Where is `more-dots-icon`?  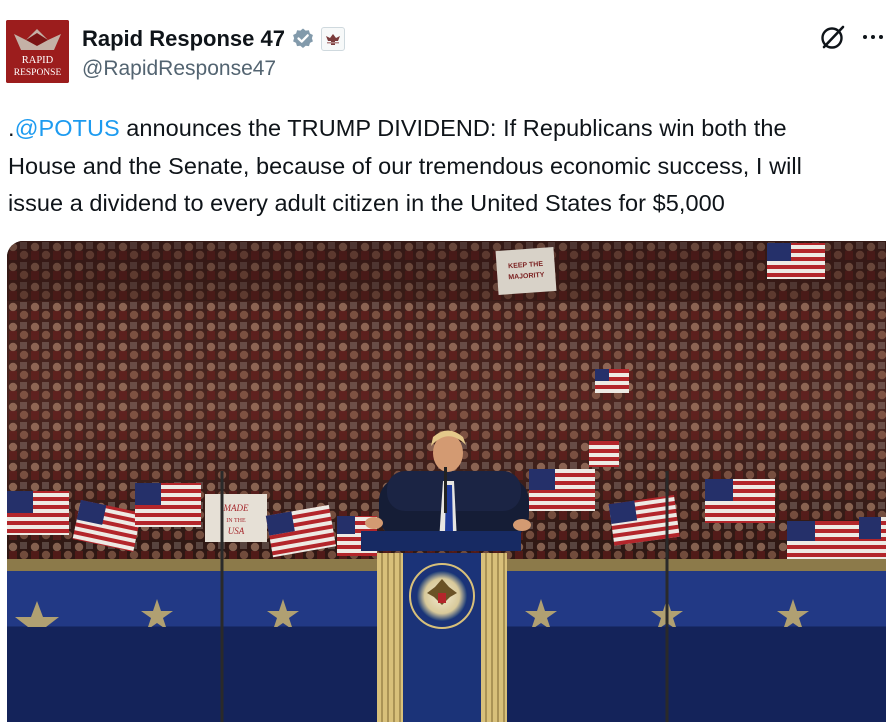 more-dots-icon is located at coordinates (873, 37).